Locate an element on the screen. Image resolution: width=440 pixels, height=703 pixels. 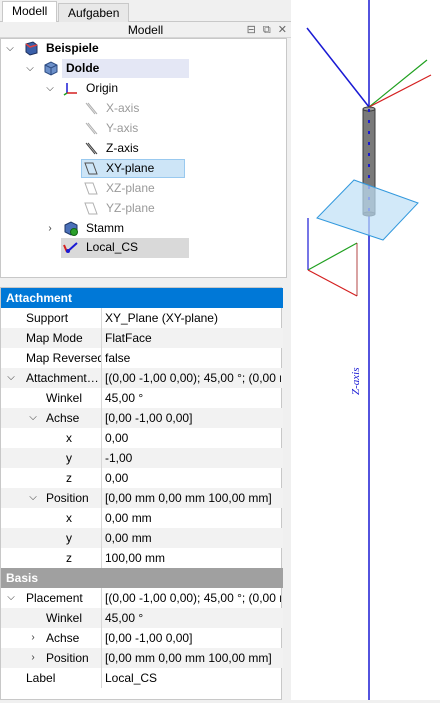
close-icon: ✕ is located at coordinates (282, 30).